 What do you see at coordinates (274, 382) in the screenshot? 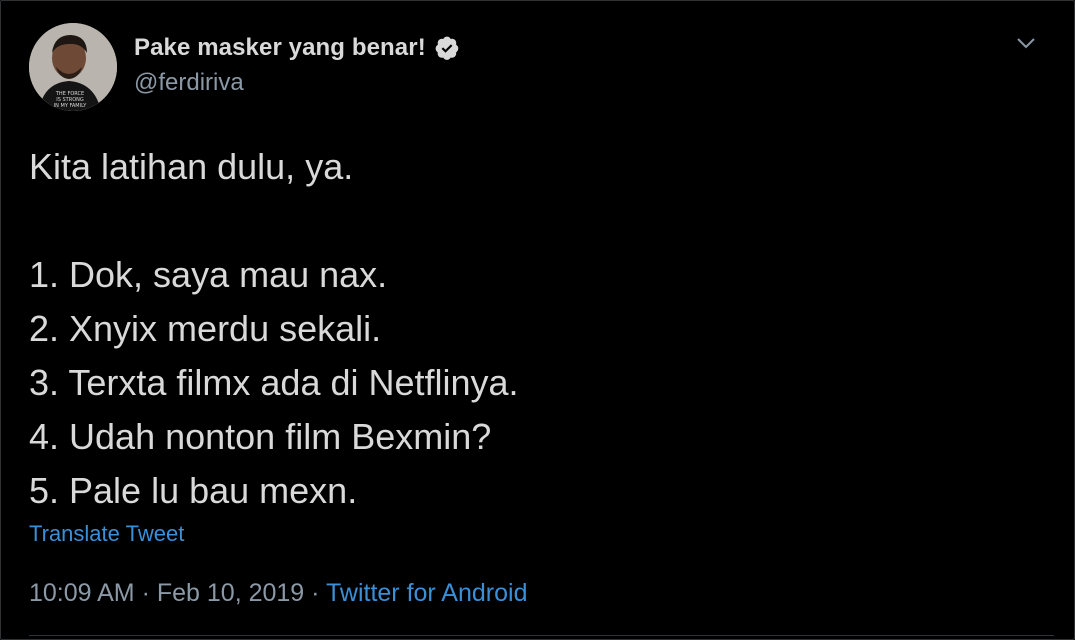
I see `tweet-line: 3. Terxta filmx ada di Netflinya.` at bounding box center [274, 382].